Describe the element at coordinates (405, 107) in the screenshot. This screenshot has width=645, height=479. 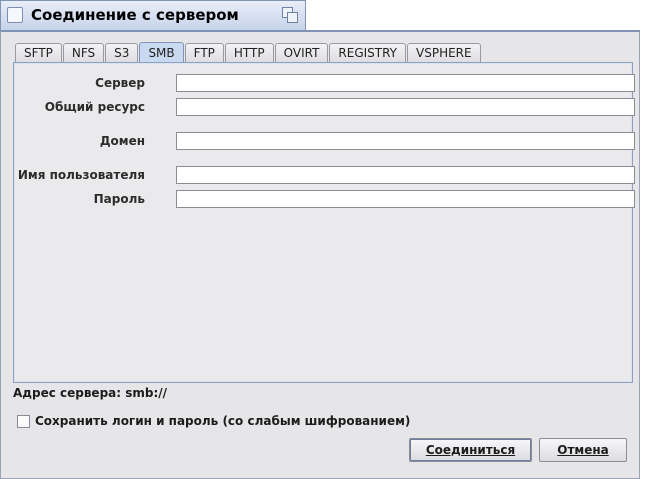
I see `share-input` at that location.